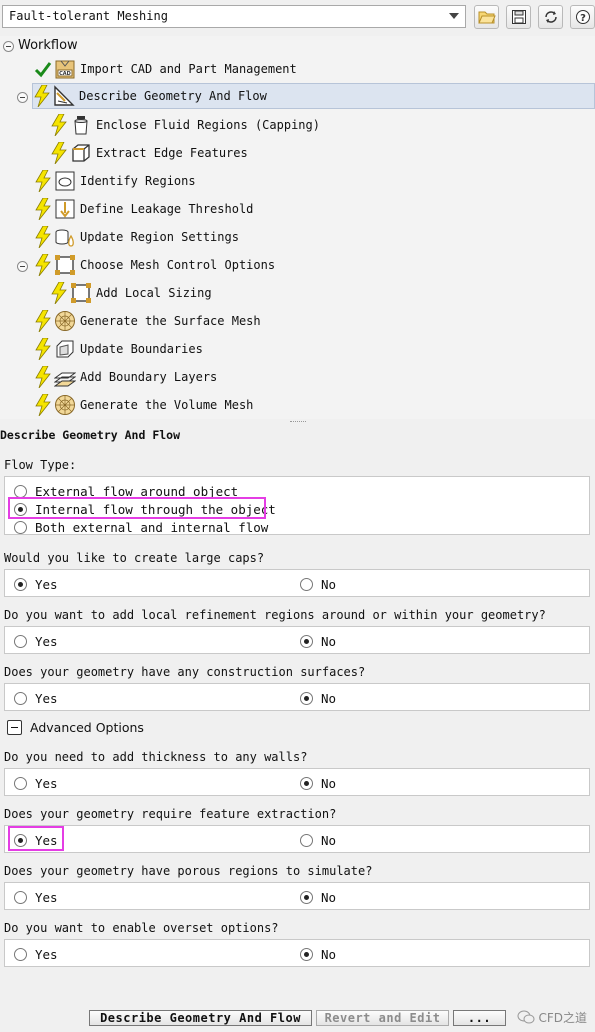 The height and width of the screenshot is (1032, 595). What do you see at coordinates (518, 17) in the screenshot?
I see `save-button` at bounding box center [518, 17].